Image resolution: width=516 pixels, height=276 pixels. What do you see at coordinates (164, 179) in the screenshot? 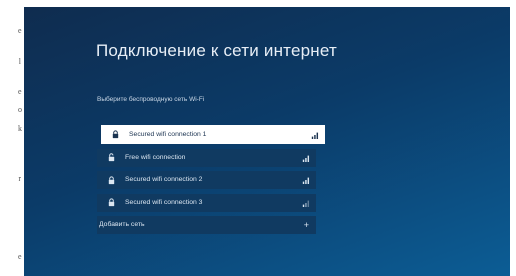
I see `network-name: Secured wifi connection 2` at bounding box center [164, 179].